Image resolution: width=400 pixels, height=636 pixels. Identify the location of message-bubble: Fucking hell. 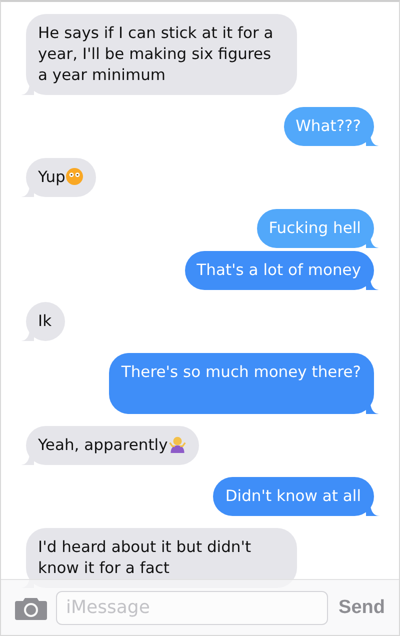
(315, 228).